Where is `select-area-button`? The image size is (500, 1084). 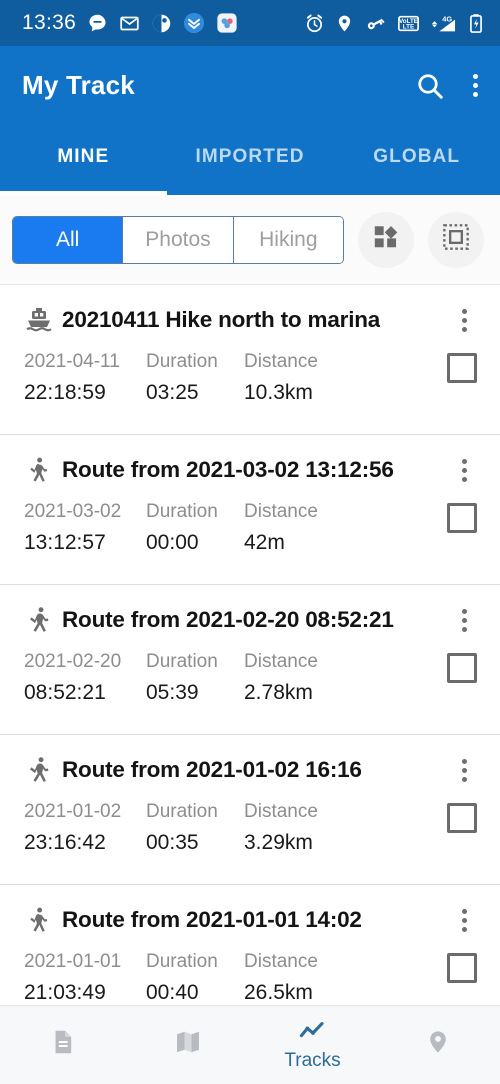 select-area-button is located at coordinates (456, 239).